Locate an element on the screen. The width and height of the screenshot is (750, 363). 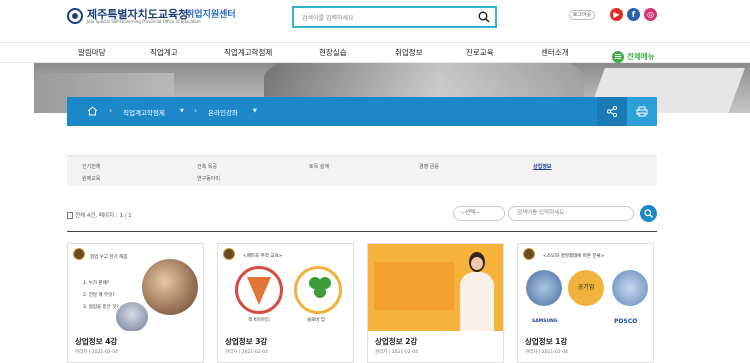
list-divider is located at coordinates (362, 231).